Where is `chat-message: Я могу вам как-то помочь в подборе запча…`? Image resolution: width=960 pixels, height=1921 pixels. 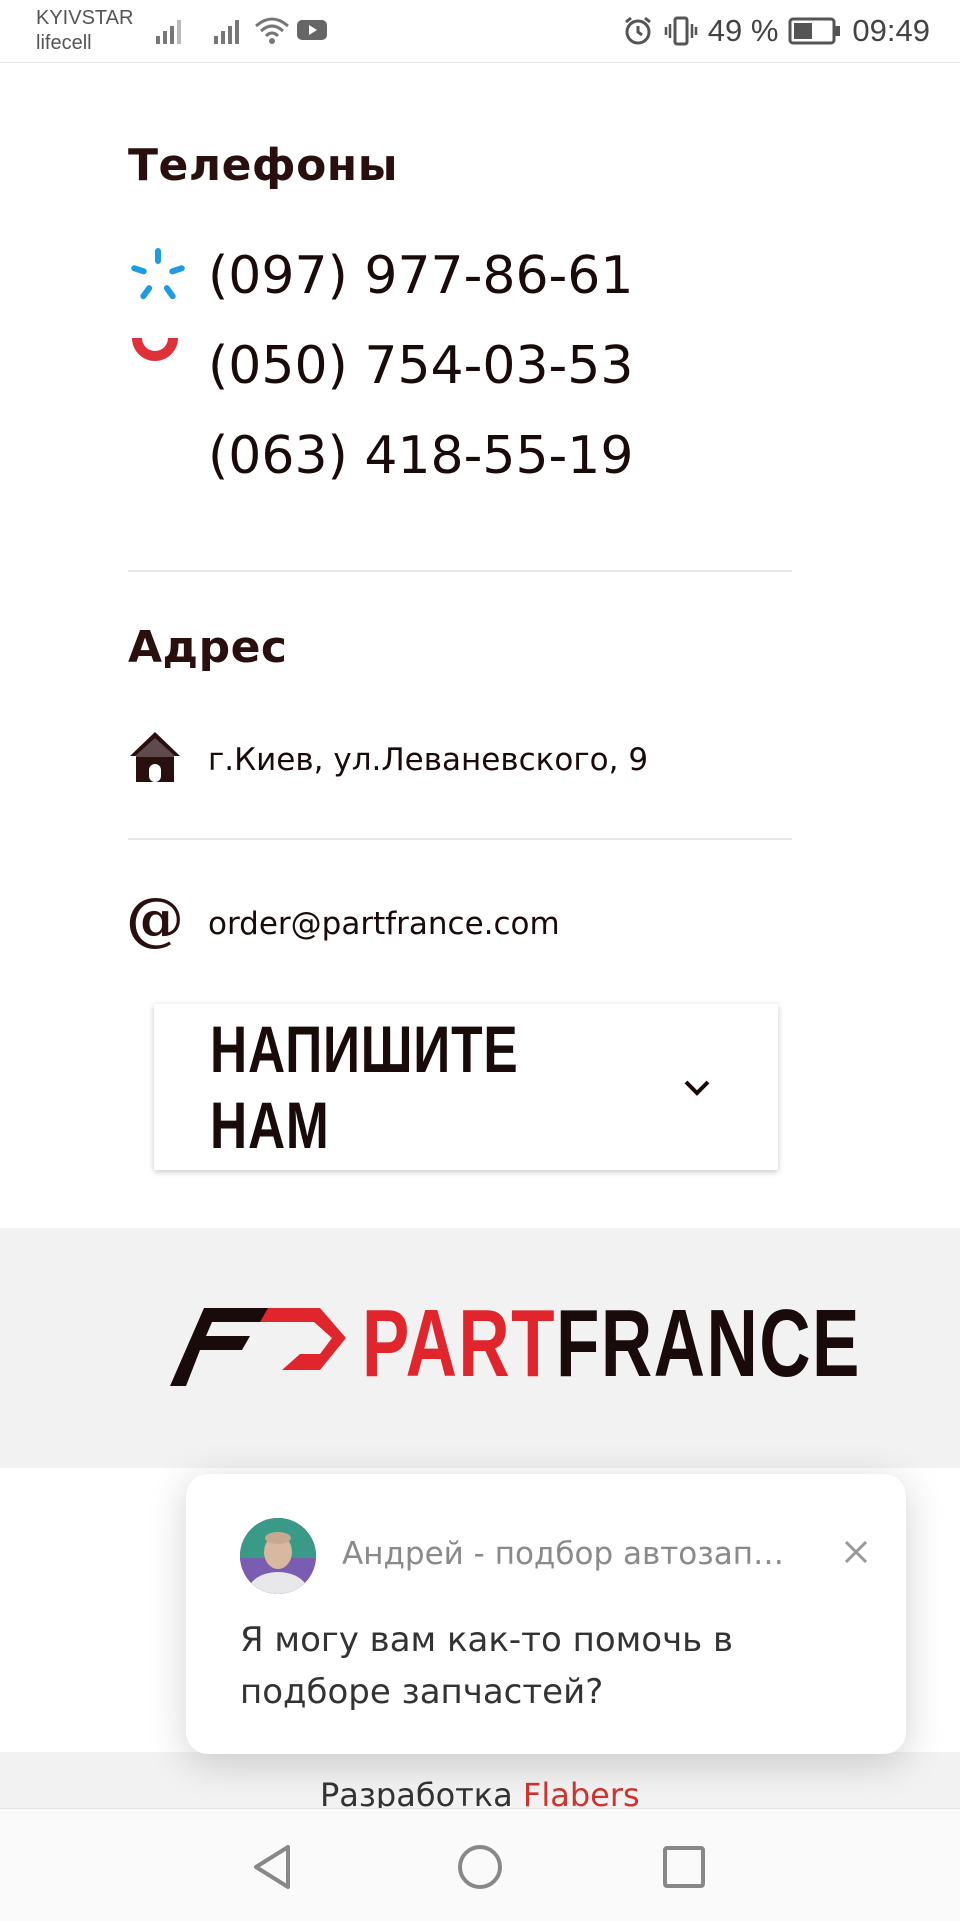
chat-message: Я могу вам как-то помочь в подборе запча… is located at coordinates (487, 1666).